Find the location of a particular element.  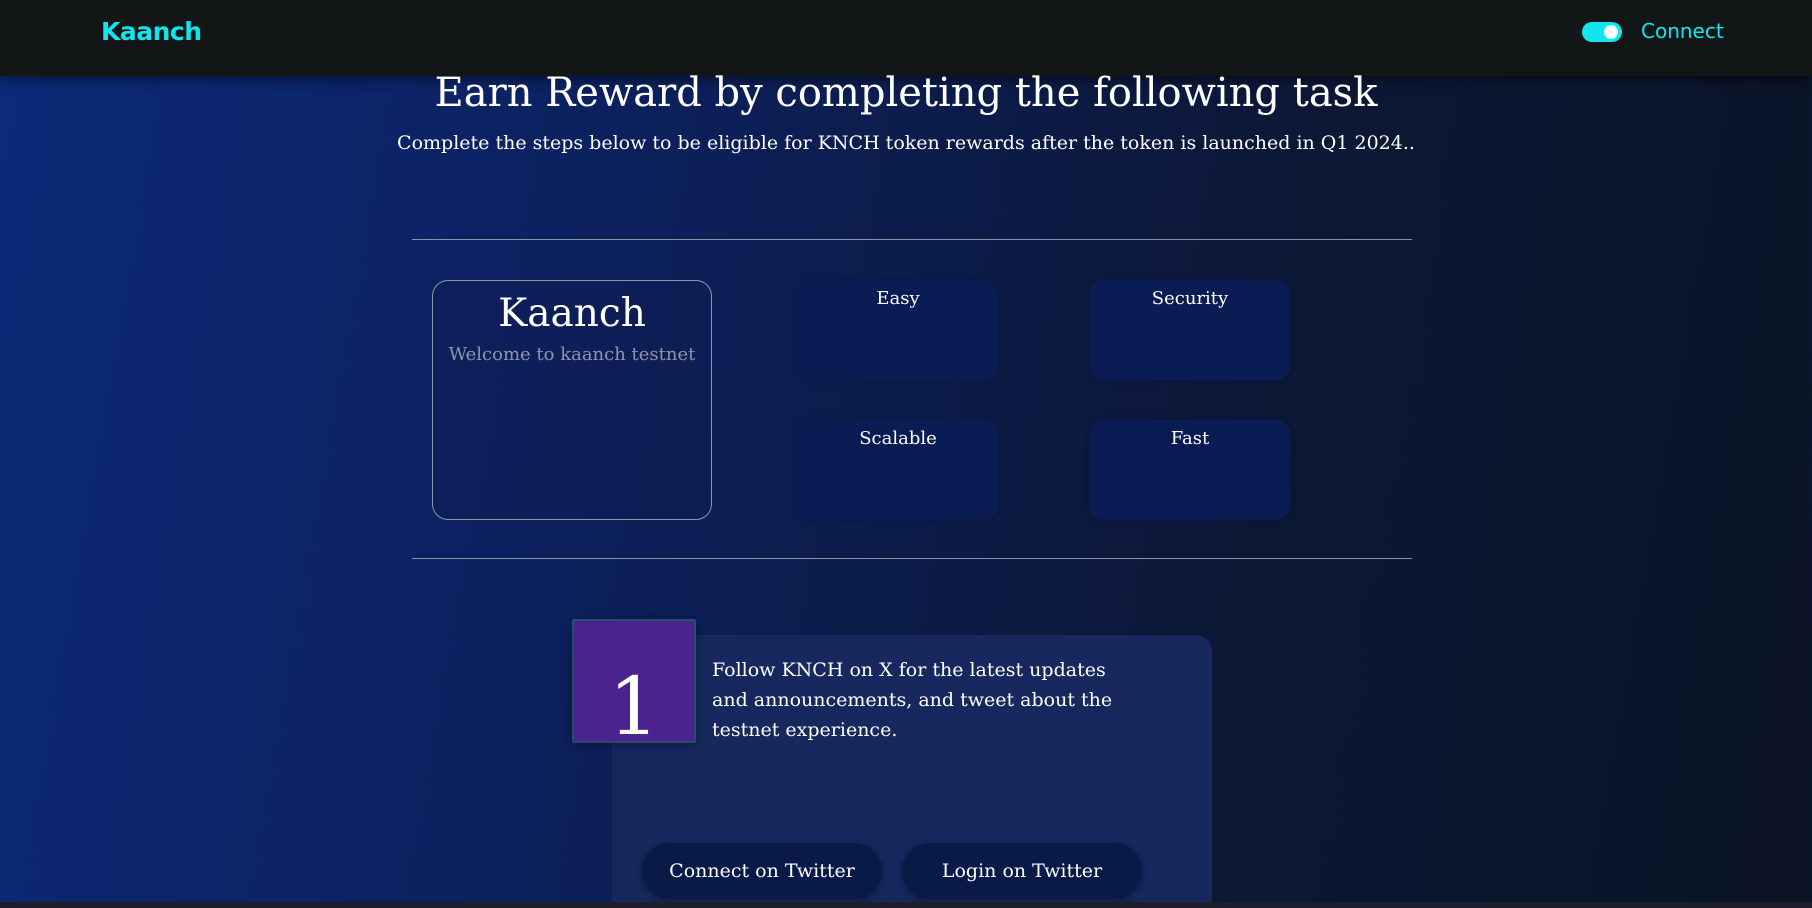

intro-card: Kaanch Welcome to kaanch testnet is located at coordinates (572, 400).